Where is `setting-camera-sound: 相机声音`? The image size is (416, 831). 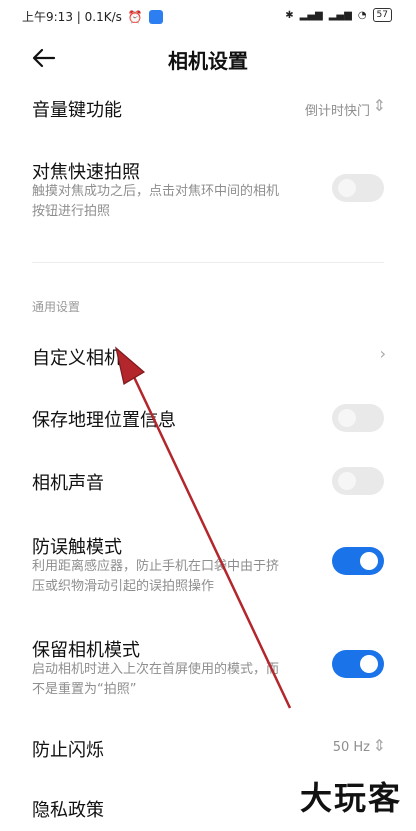
setting-camera-sound: 相机声音 is located at coordinates (208, 483).